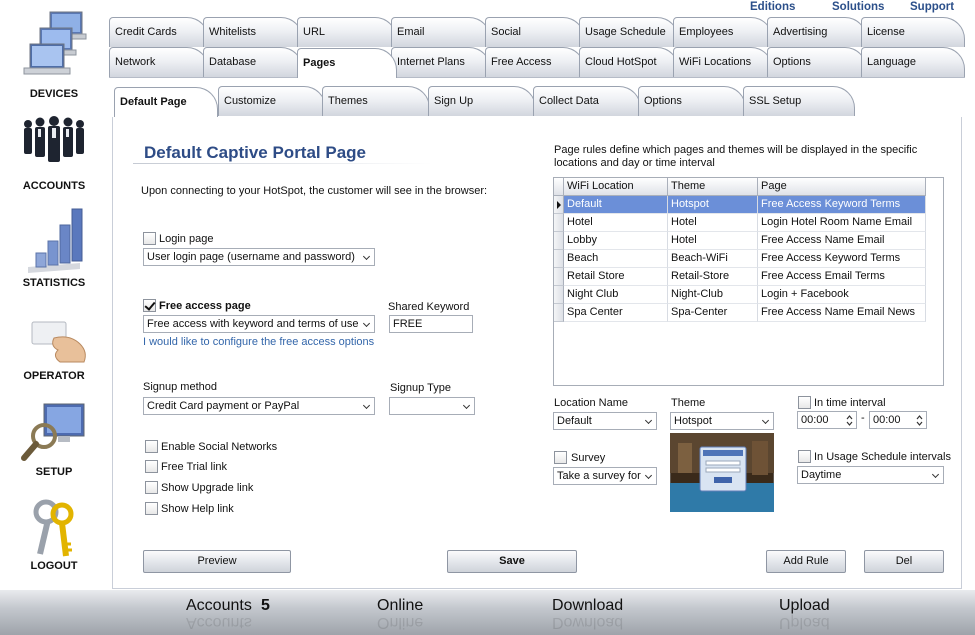  What do you see at coordinates (574, 421) in the screenshot?
I see `location-name-value: Default` at bounding box center [574, 421].